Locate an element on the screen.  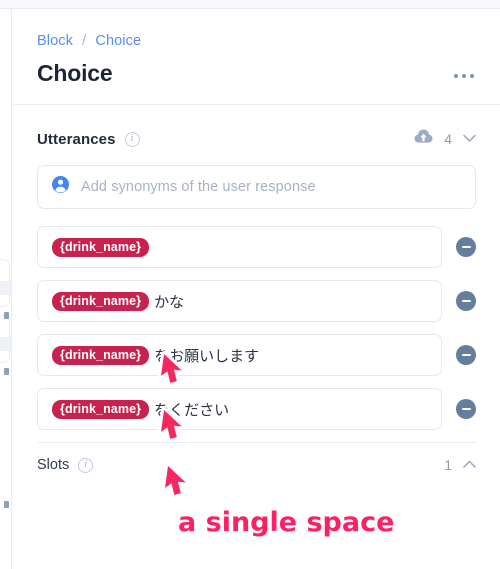
utterances-header-actions: 4 is located at coordinates (445, 139).